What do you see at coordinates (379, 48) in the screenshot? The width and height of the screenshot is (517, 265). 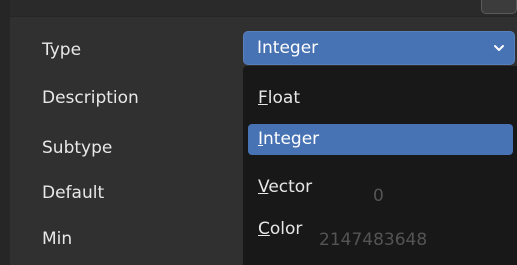 I see `type-select: Integer` at bounding box center [379, 48].